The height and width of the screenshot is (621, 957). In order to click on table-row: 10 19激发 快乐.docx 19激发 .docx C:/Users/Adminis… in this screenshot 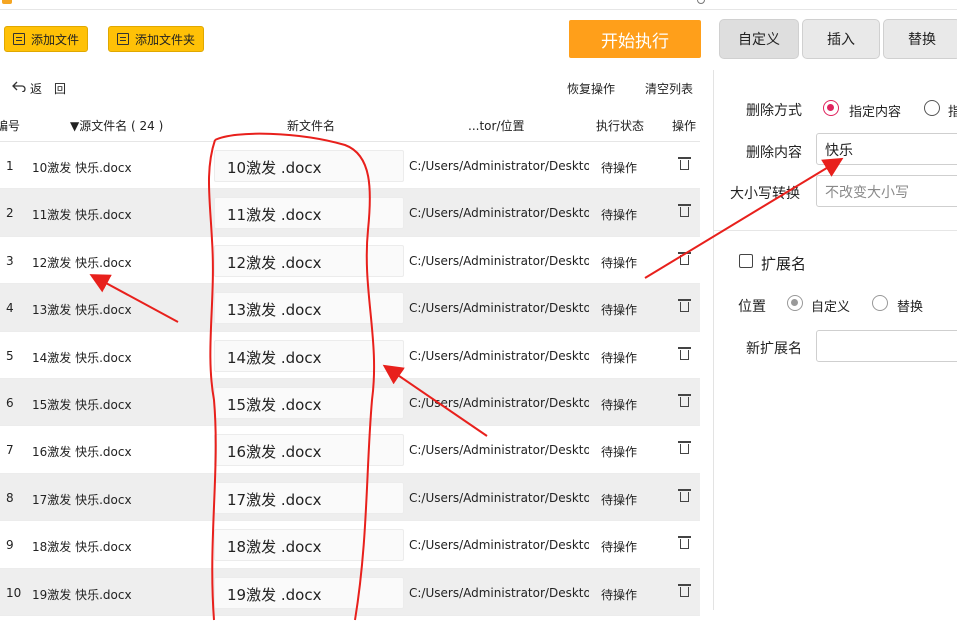, I will do `click(350, 592)`.